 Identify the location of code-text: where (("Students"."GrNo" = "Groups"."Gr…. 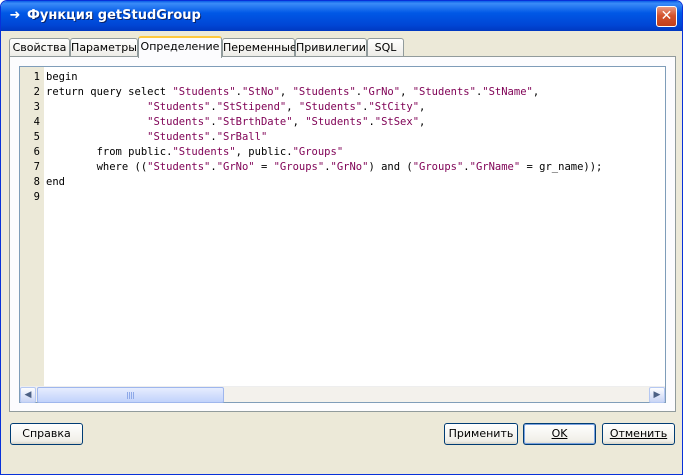
(324, 167).